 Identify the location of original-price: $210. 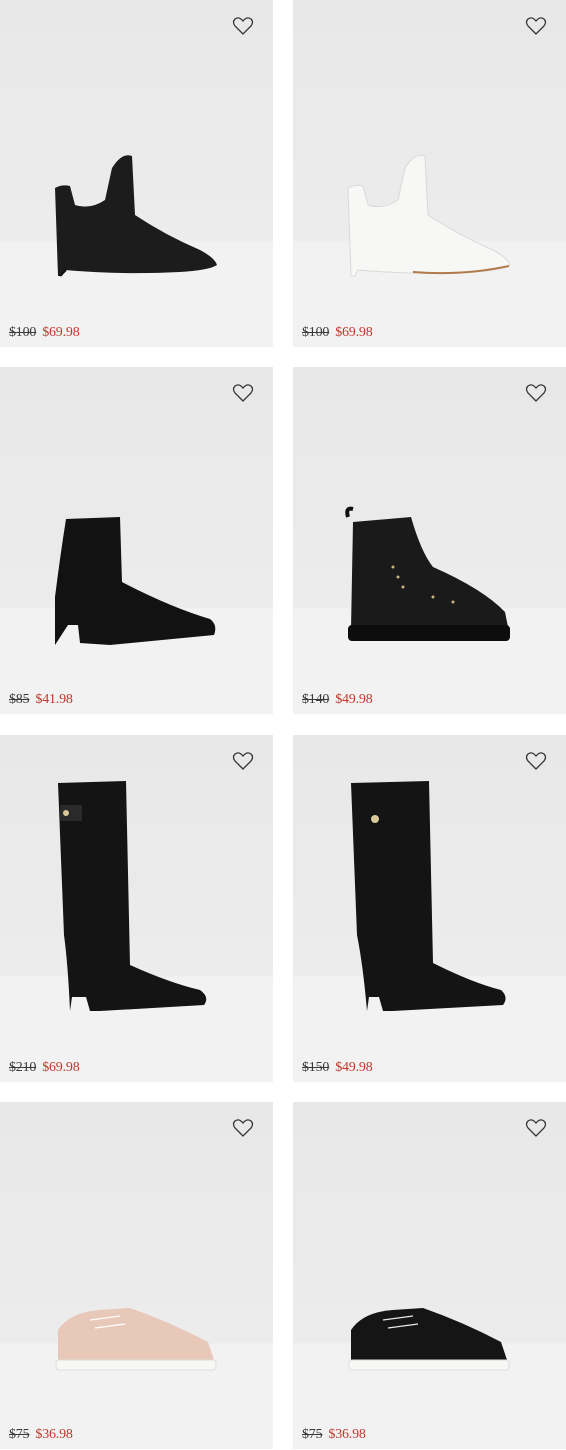
(23, 1067).